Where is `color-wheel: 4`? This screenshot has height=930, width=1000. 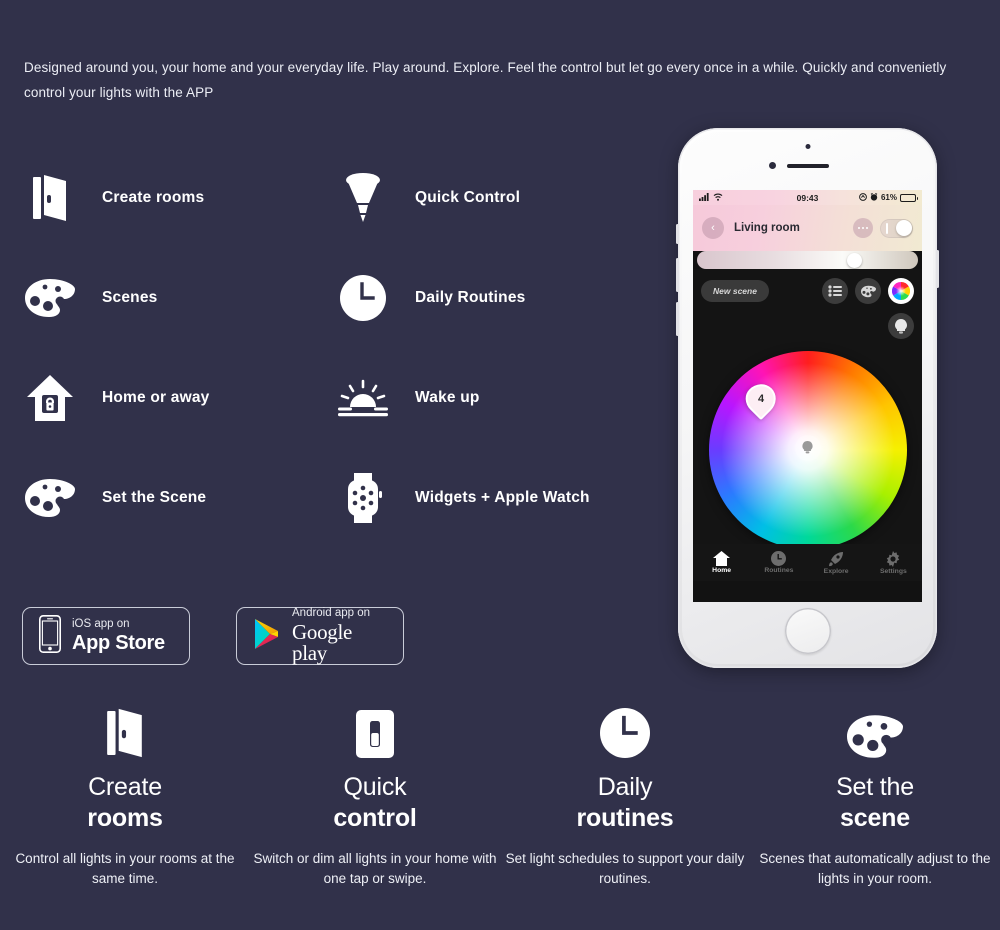 color-wheel: 4 is located at coordinates (807, 450).